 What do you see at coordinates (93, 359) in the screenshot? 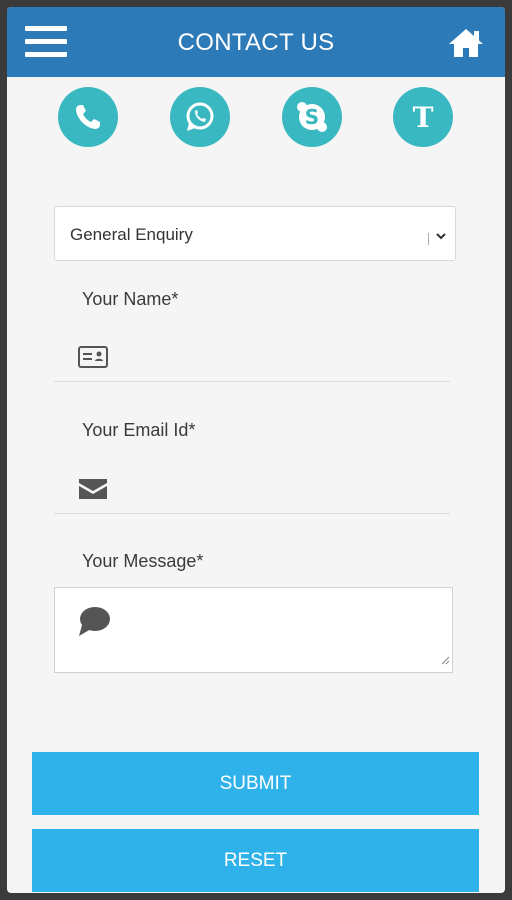
I see `id-card-icon` at bounding box center [93, 359].